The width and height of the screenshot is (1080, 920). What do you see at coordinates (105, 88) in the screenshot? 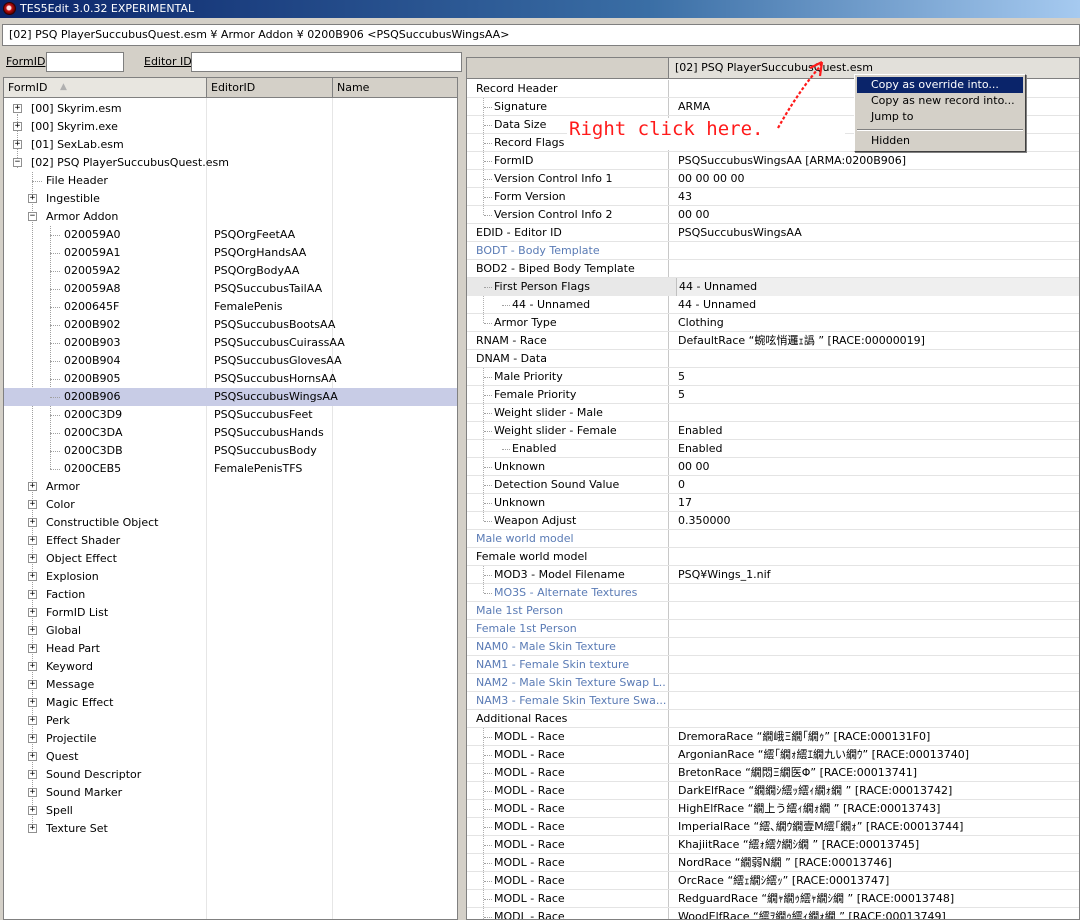
I see `column-header-formid: FormID ▲` at bounding box center [105, 88].